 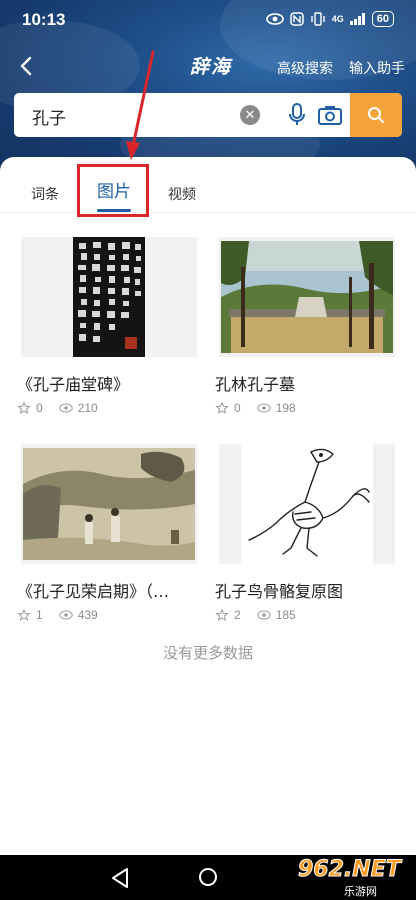 I want to click on search-button, so click(x=376, y=115).